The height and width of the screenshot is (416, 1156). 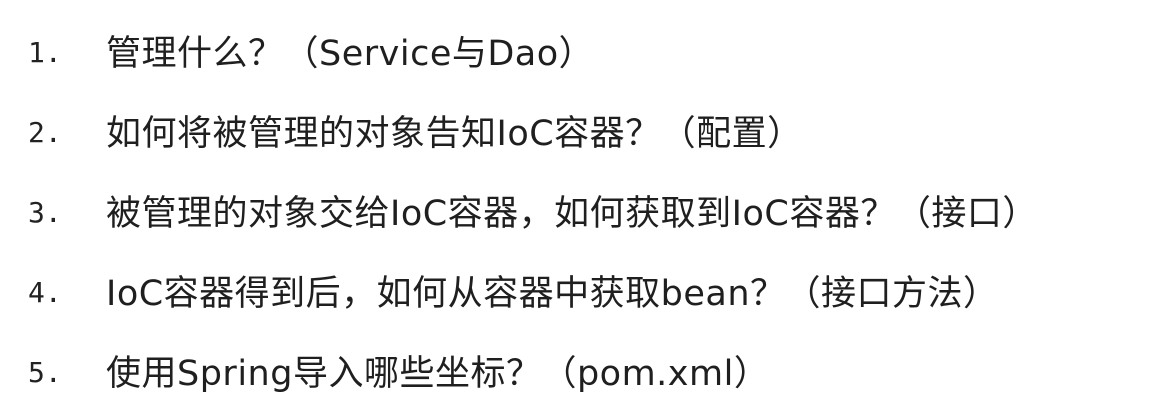 What do you see at coordinates (454, 133) in the screenshot?
I see `list-item-text: 如何将被管理的对象告知IoC容器？（配置）` at bounding box center [454, 133].